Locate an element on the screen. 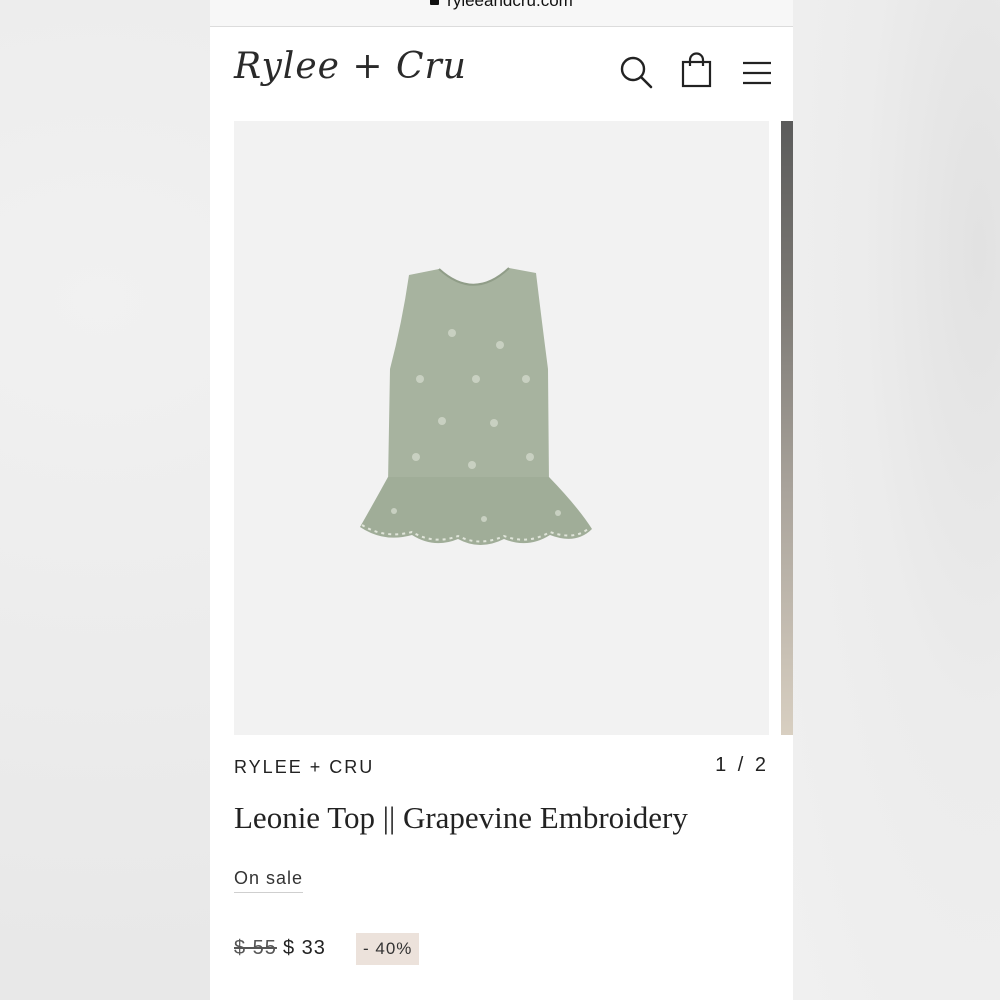 This screenshot has height=1000, width=1000. url-display: ryleeandcru.com is located at coordinates (501, 5).